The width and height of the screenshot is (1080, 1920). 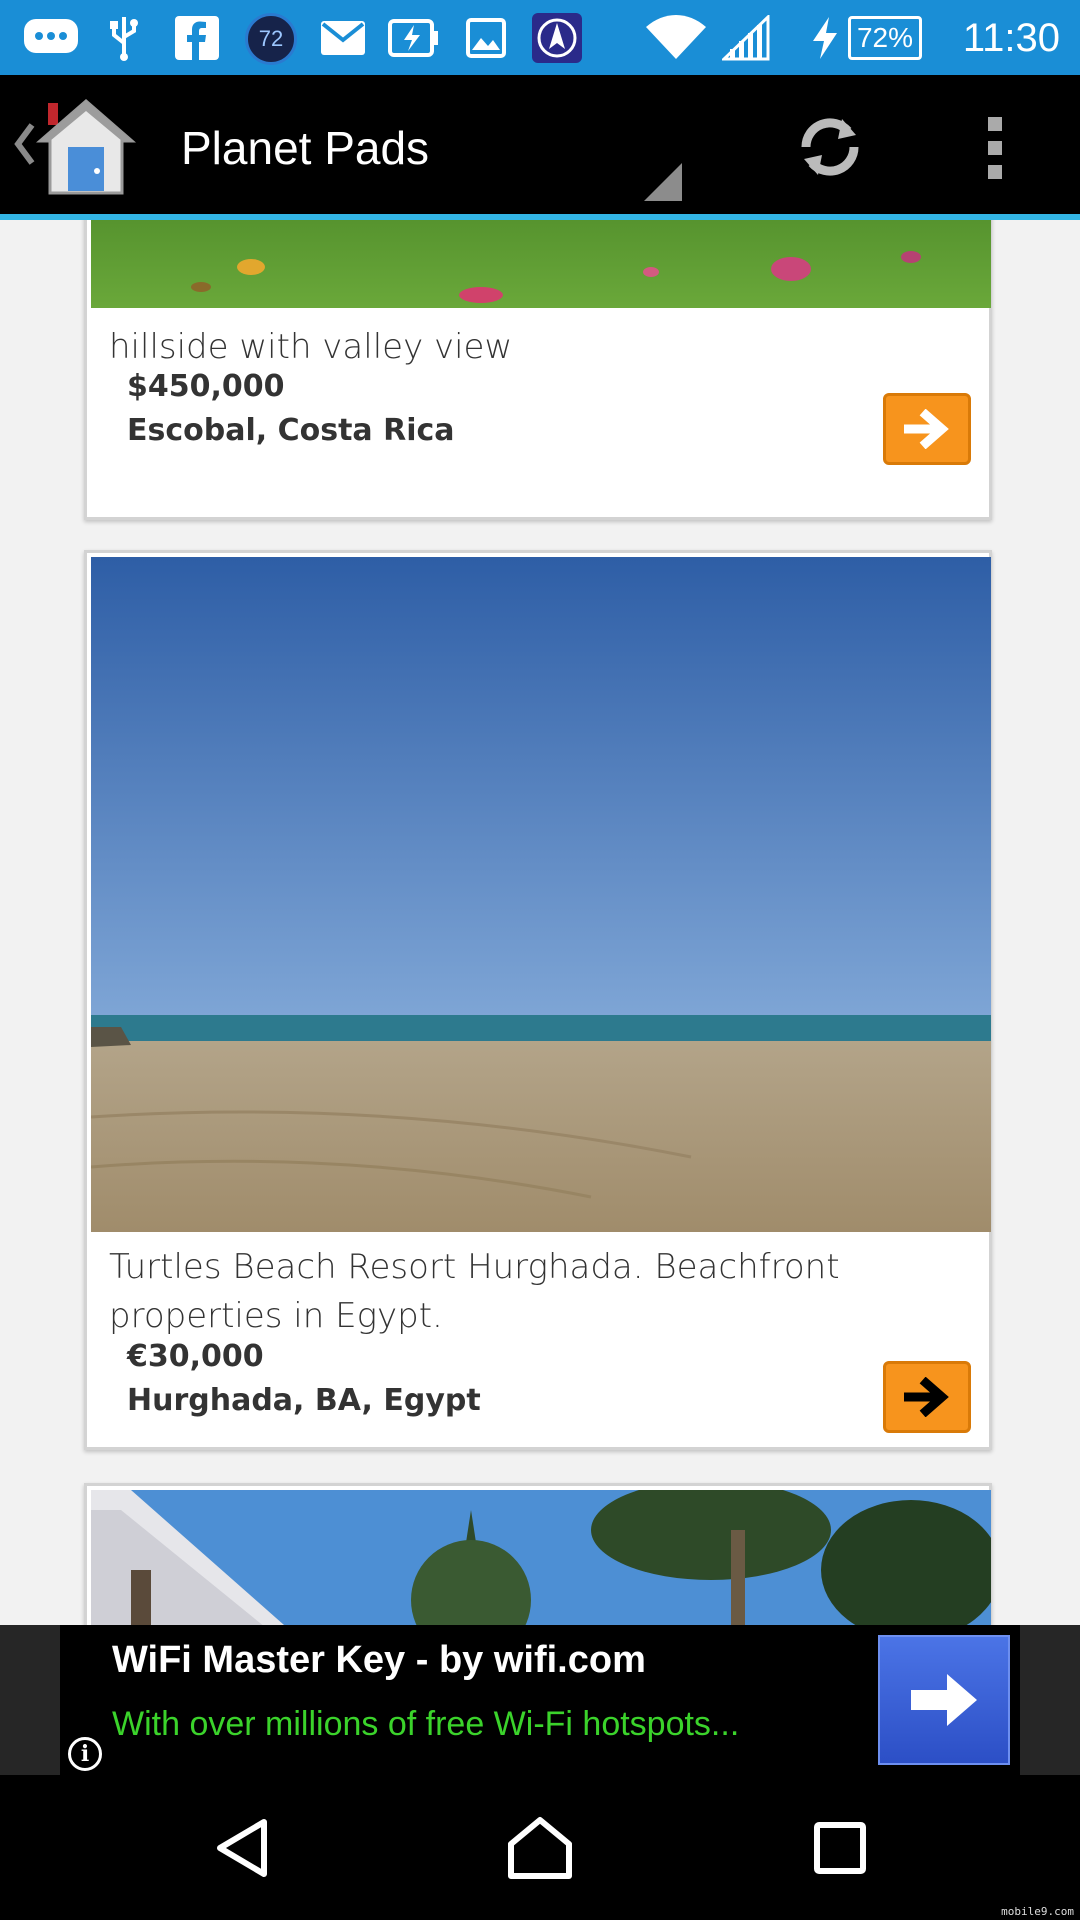 What do you see at coordinates (305, 148) in the screenshot?
I see `app-title: Planet Pads` at bounding box center [305, 148].